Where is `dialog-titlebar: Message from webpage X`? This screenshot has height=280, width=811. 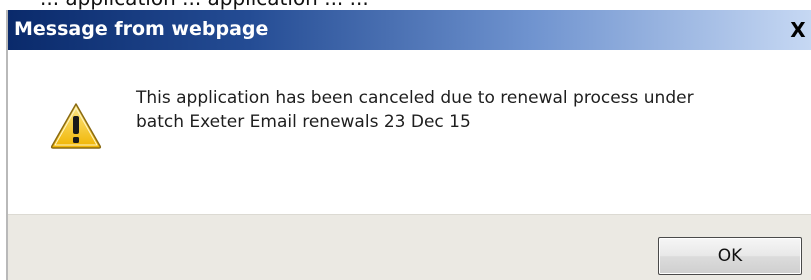
dialog-titlebar: Message from webpage X is located at coordinates (409, 30).